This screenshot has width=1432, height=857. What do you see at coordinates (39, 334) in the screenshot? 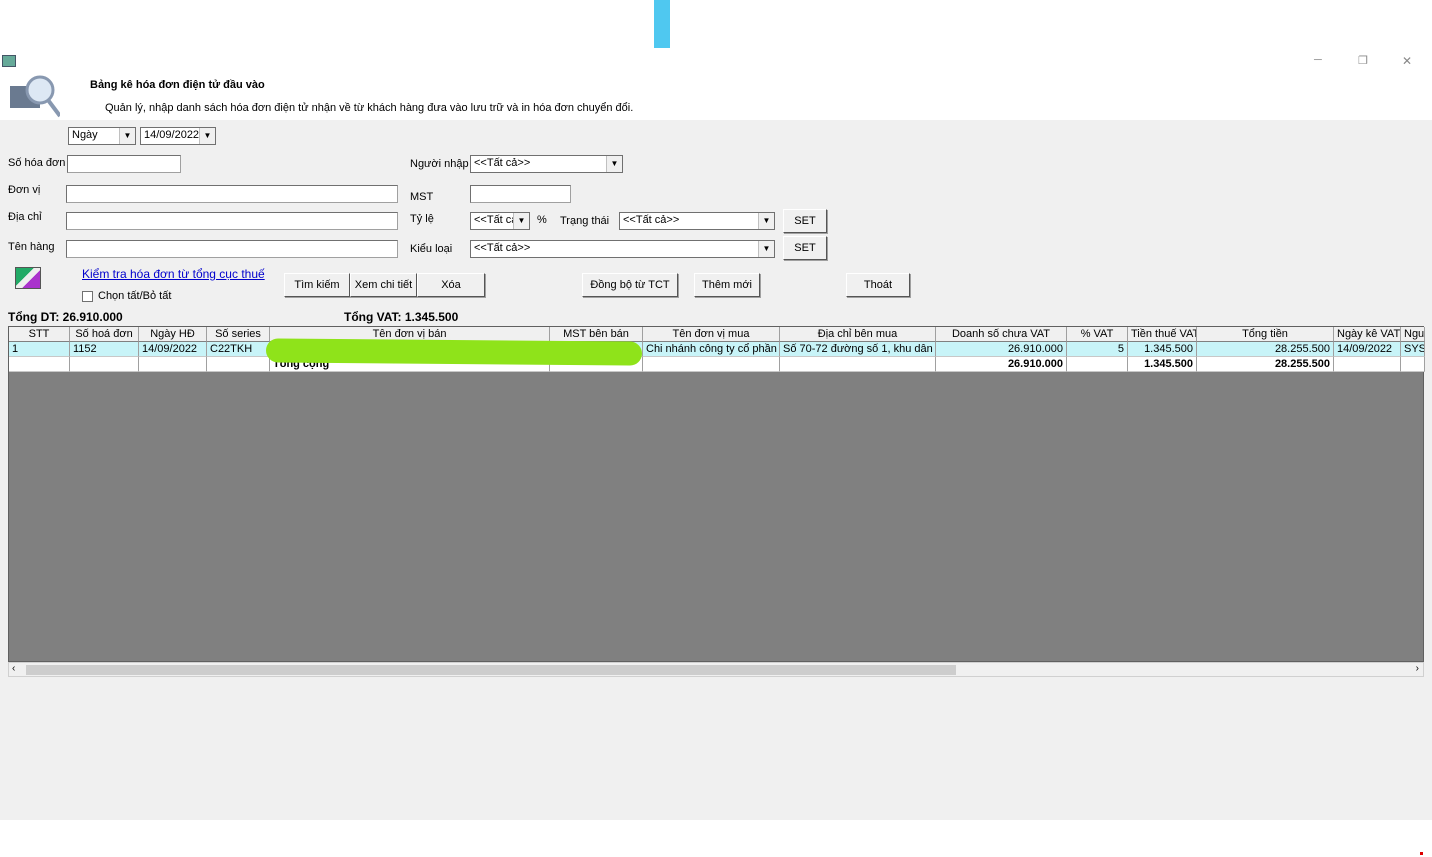
I see `column-header: STT` at bounding box center [39, 334].